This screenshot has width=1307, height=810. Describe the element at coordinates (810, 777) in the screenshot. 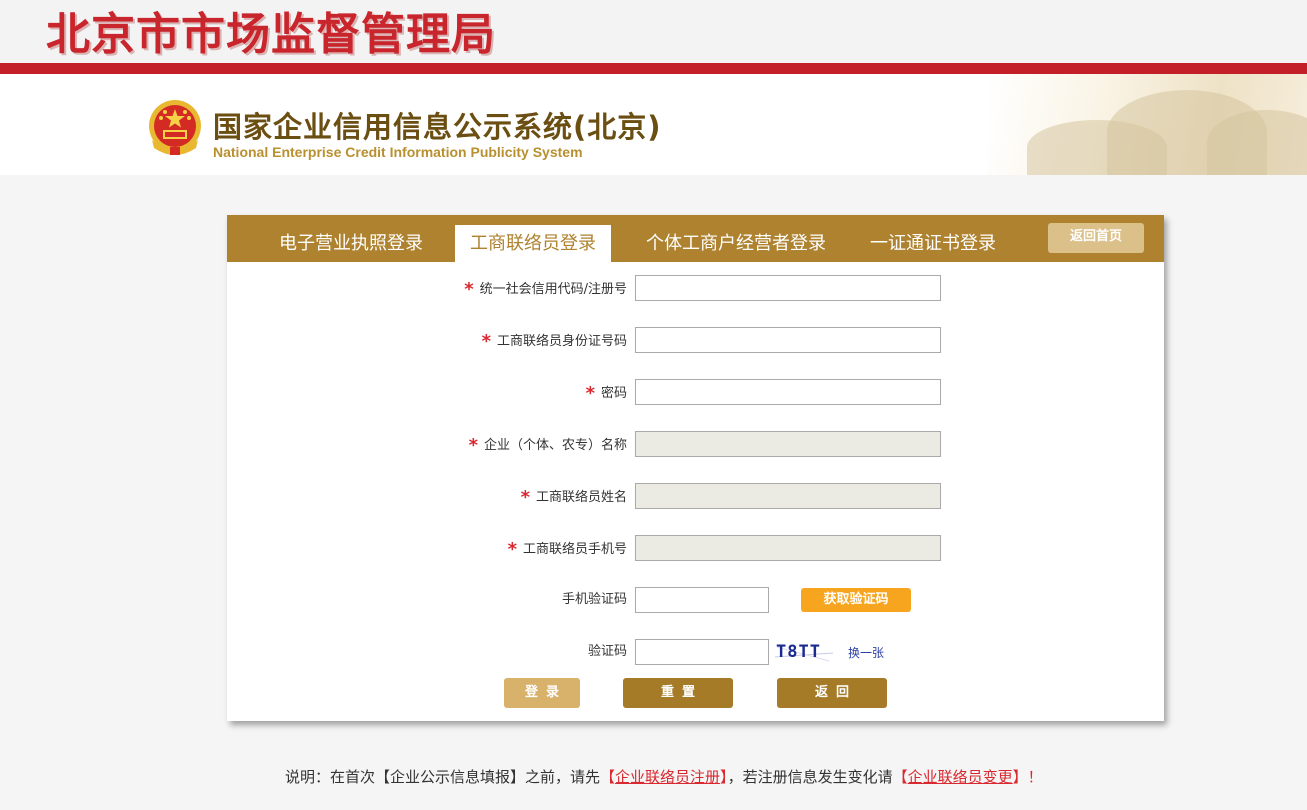

I see `footer-middle: ，若注册信息发生变化请` at that location.